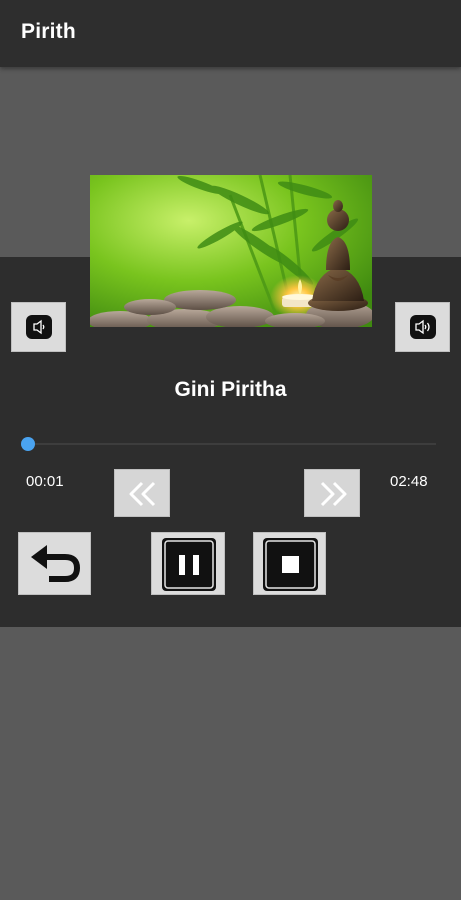 The height and width of the screenshot is (900, 461). I want to click on stop-icon, so click(290, 564).